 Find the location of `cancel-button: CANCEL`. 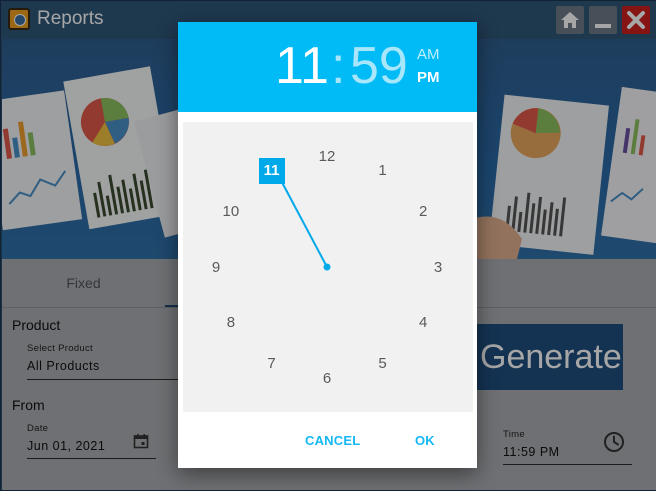

cancel-button: CANCEL is located at coordinates (332, 440).